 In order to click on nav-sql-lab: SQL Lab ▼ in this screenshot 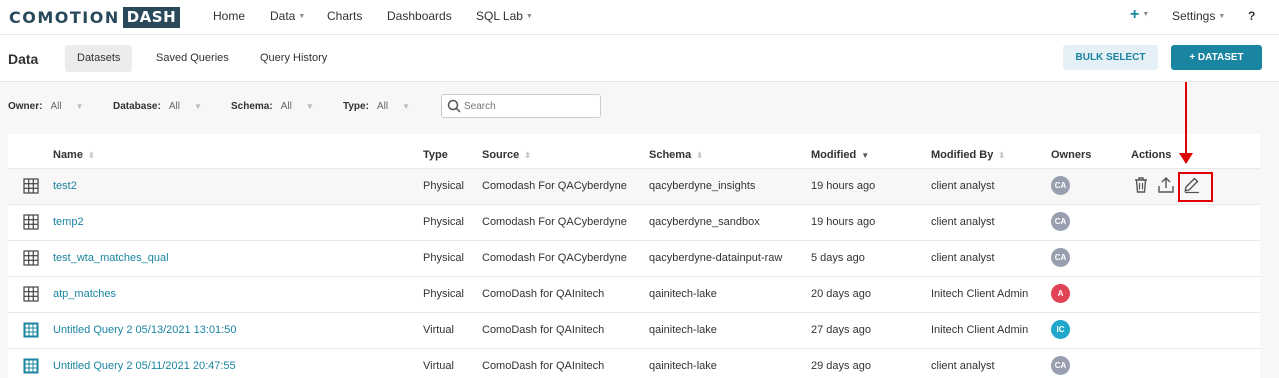, I will do `click(504, 16)`.